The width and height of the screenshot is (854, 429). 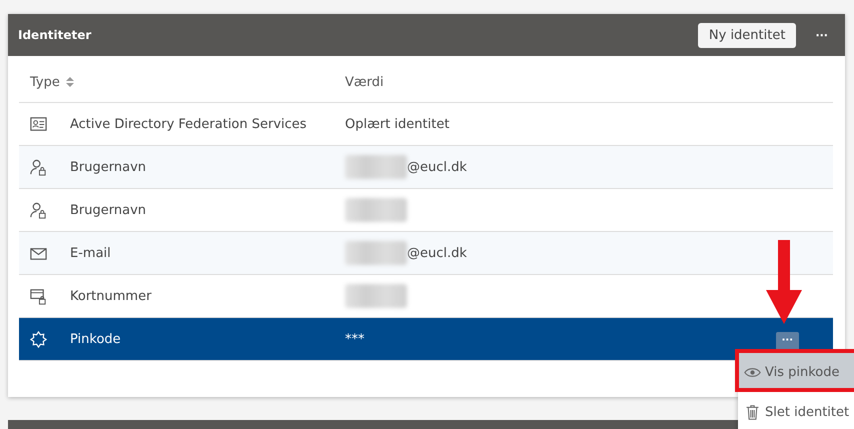 What do you see at coordinates (95, 339) in the screenshot?
I see `type-label: Pinkode` at bounding box center [95, 339].